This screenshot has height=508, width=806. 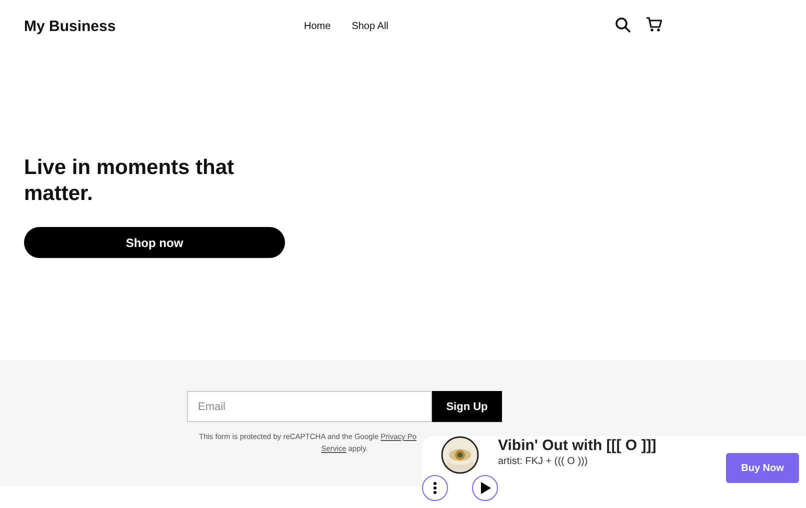 What do you see at coordinates (762, 468) in the screenshot?
I see `buy-now-button: Buy Now` at bounding box center [762, 468].